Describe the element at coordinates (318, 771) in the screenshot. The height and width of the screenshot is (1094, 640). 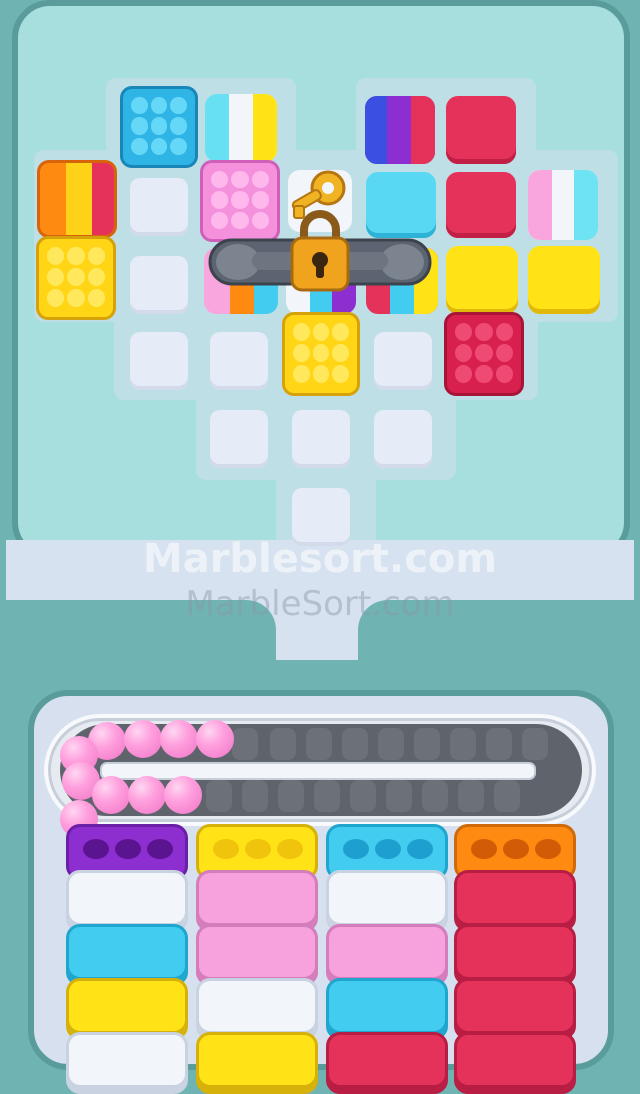
I see `conveyor-divider` at that location.